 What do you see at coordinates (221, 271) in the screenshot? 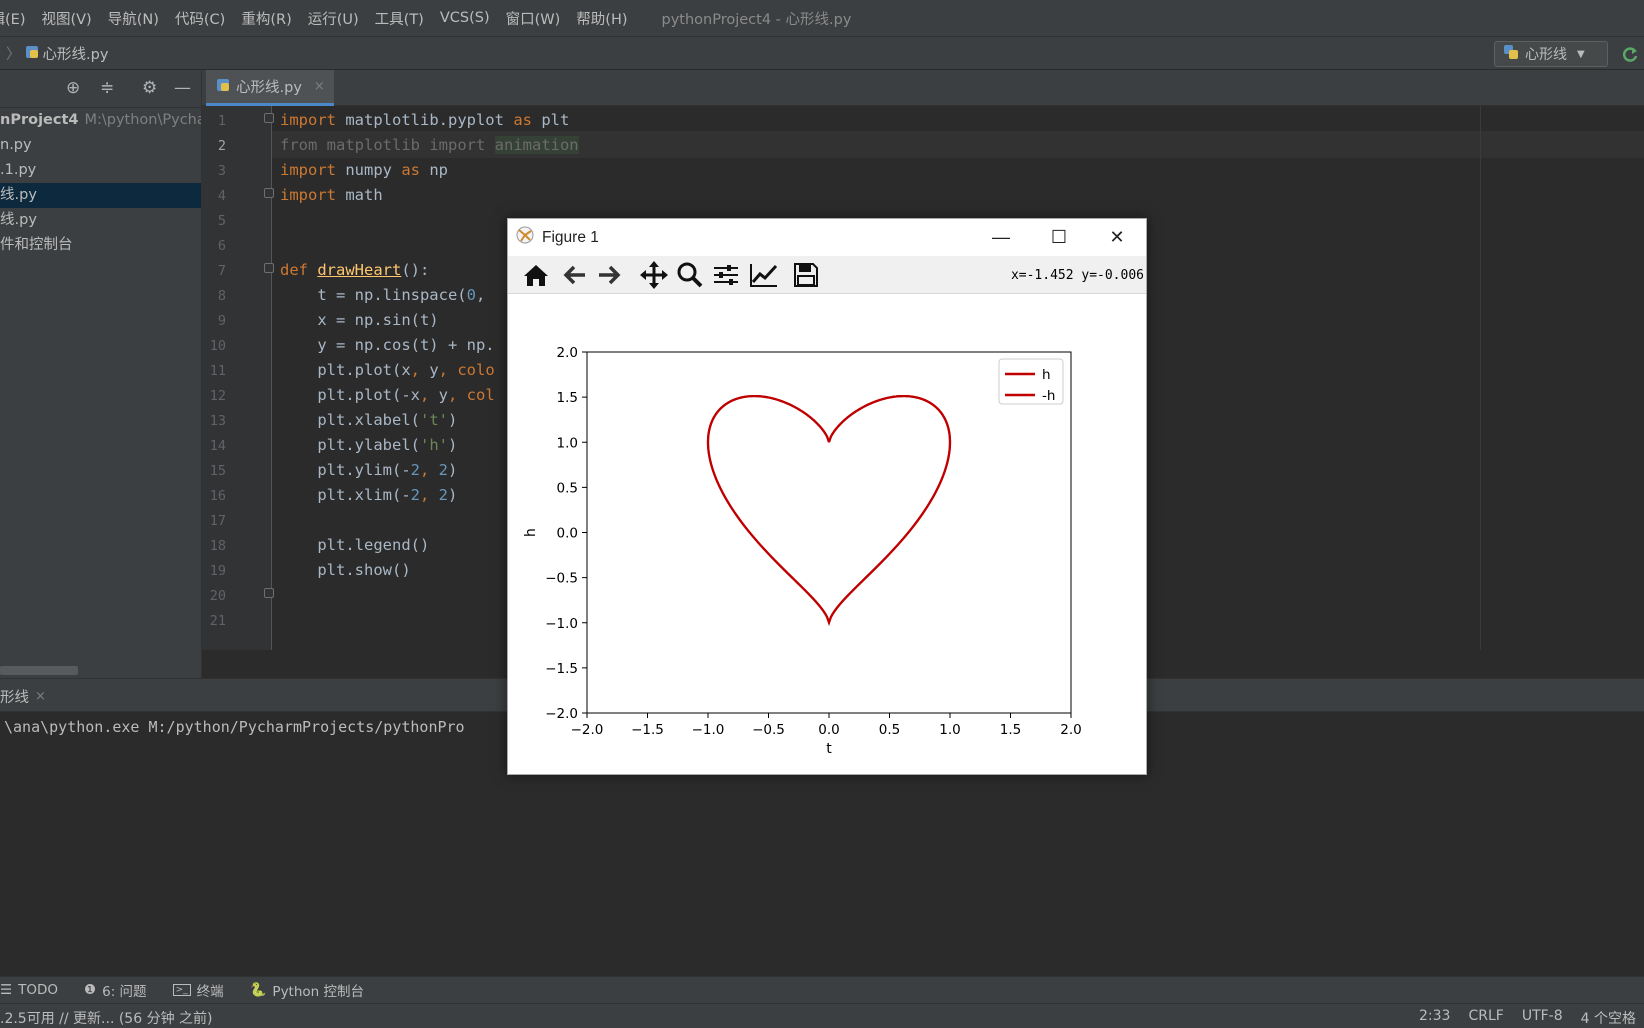
I see `line-number: 7` at bounding box center [221, 271].